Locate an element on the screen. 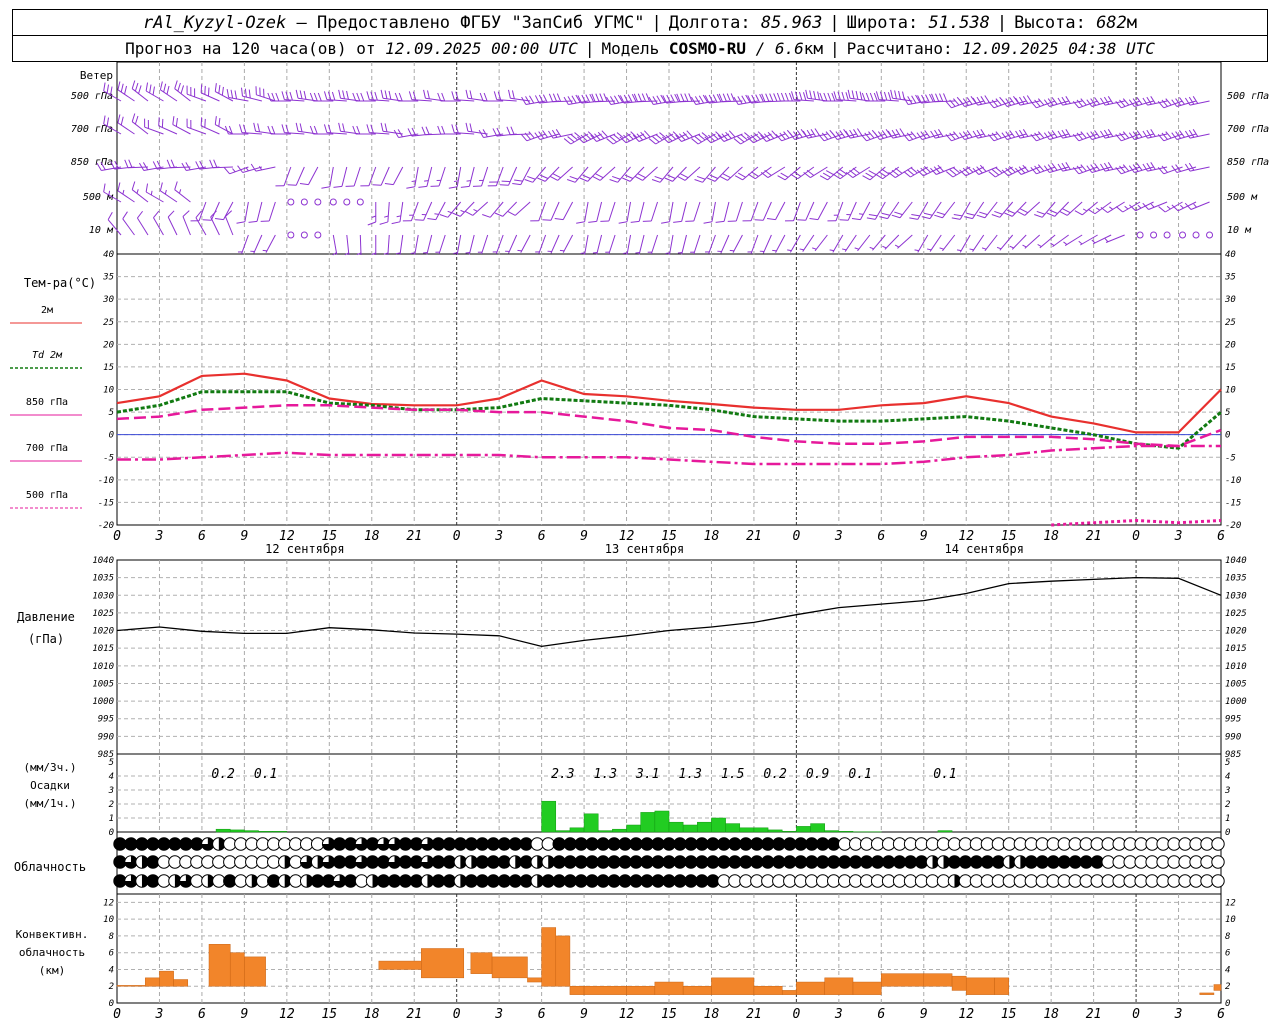 Image resolution: width=1280 pixels, height=1024 pixels. precip-sum-label: 0.2 is located at coordinates (775, 774).